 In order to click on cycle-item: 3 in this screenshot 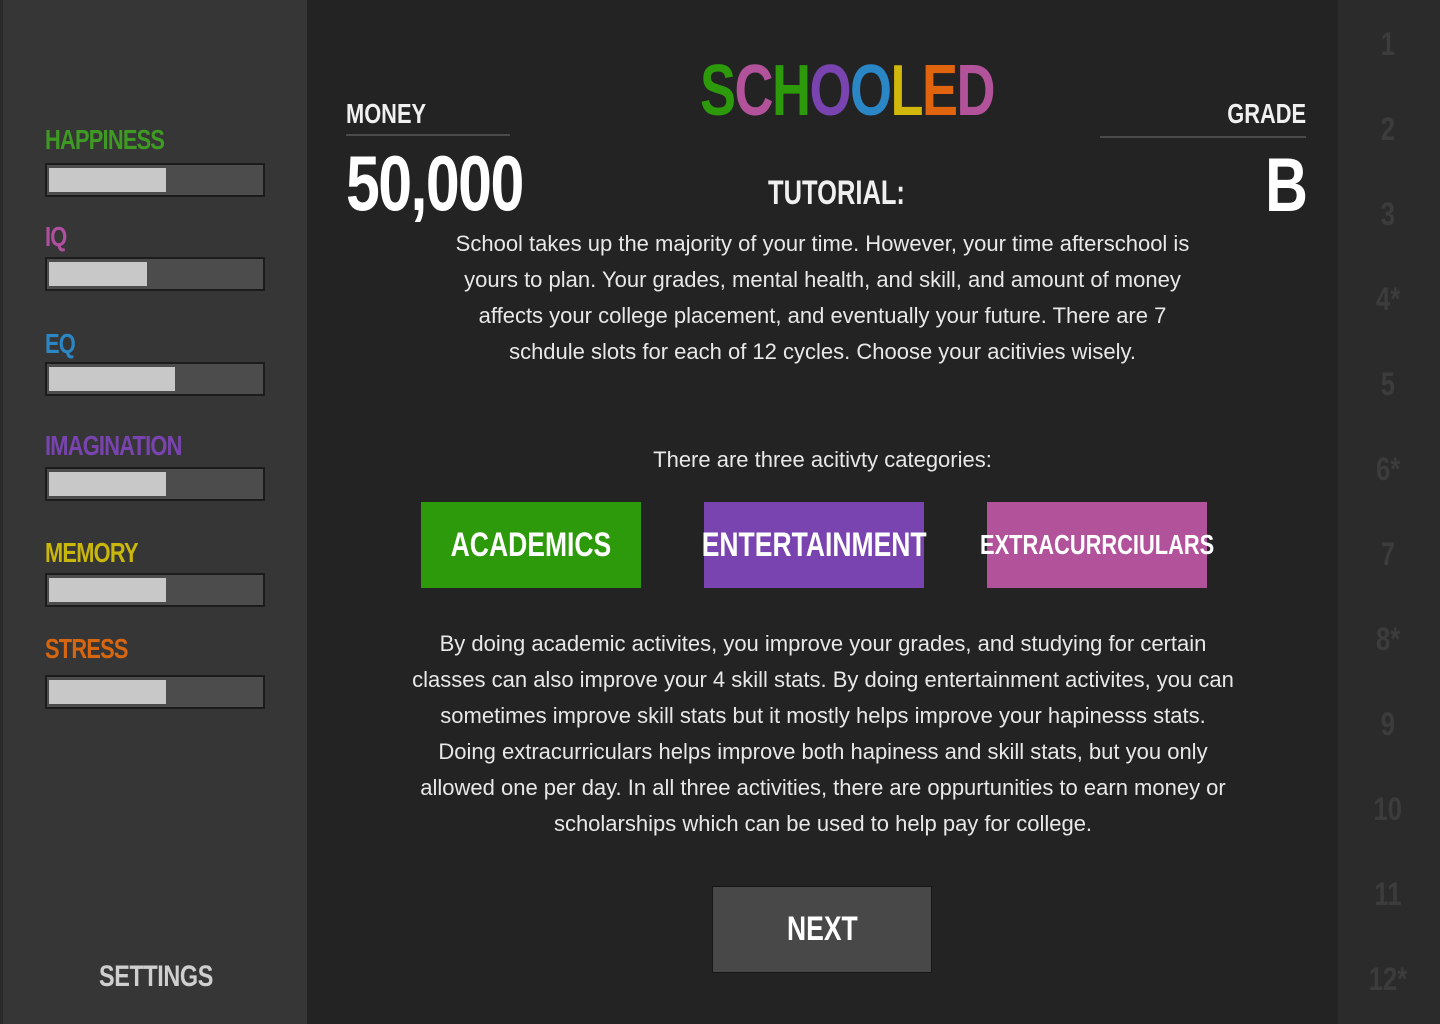, I will do `click(1388, 214)`.